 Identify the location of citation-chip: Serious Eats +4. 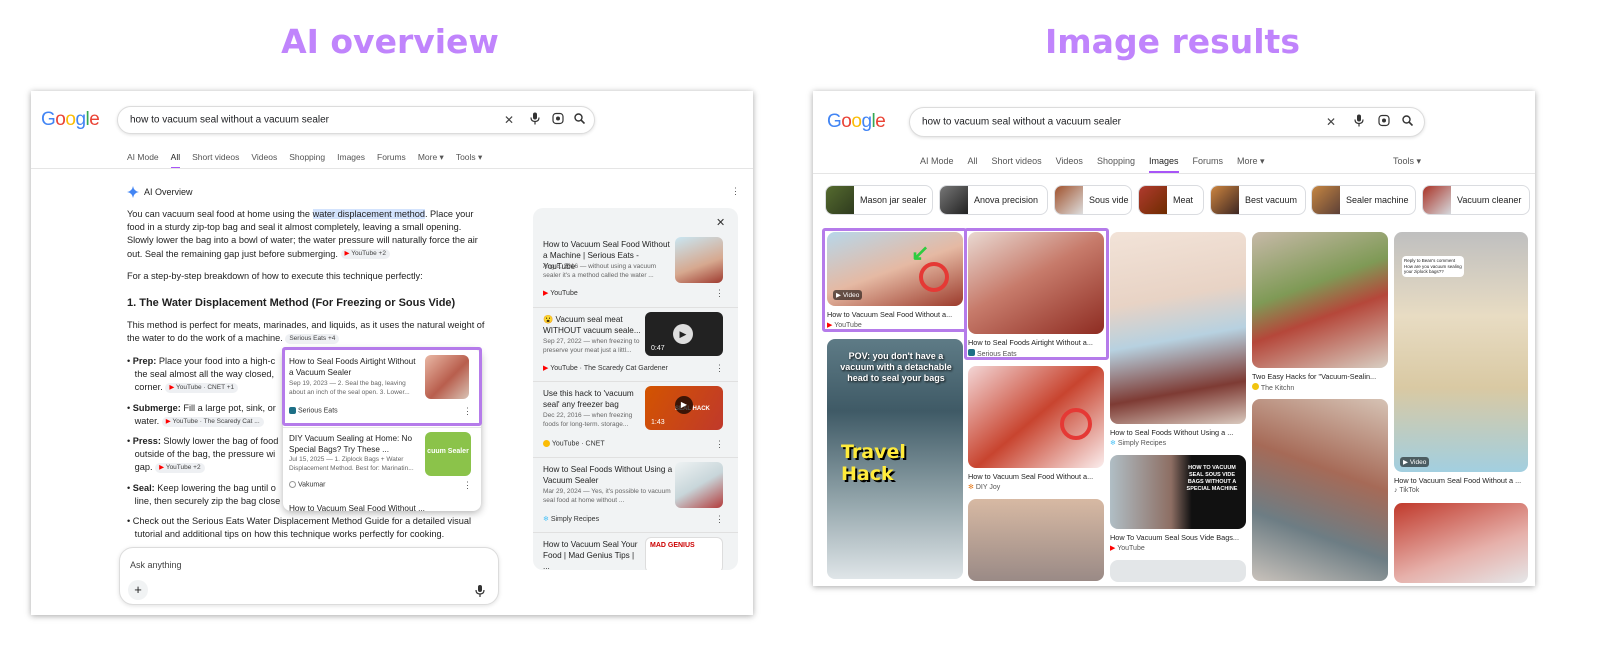
(312, 338).